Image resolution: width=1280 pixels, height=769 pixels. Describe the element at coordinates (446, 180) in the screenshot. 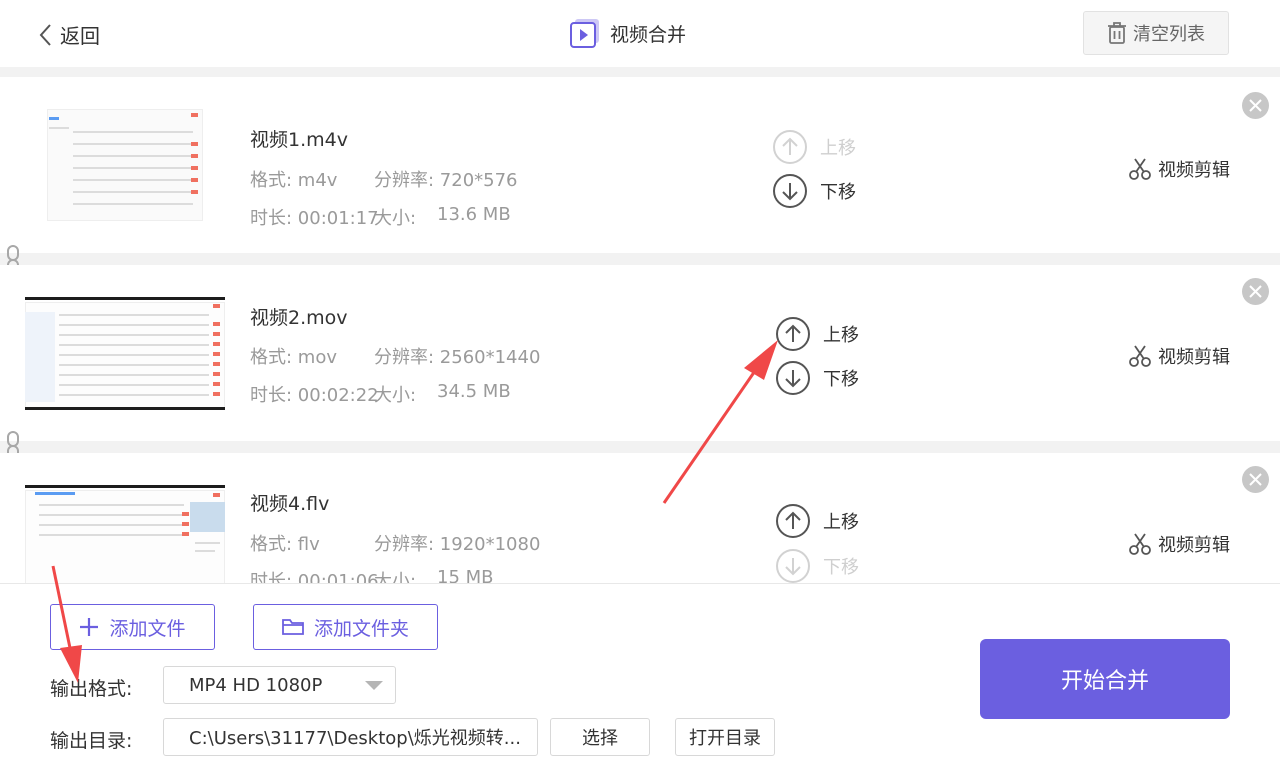

I see `video-resolution: 分辨率: 720*576` at that location.